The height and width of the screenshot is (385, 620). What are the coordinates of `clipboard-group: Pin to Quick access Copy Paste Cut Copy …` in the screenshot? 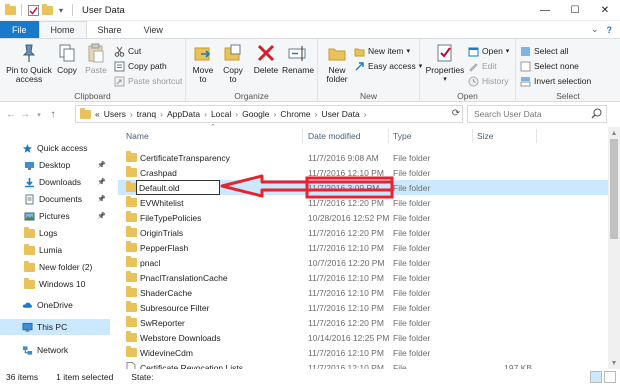 It's located at (93, 71).